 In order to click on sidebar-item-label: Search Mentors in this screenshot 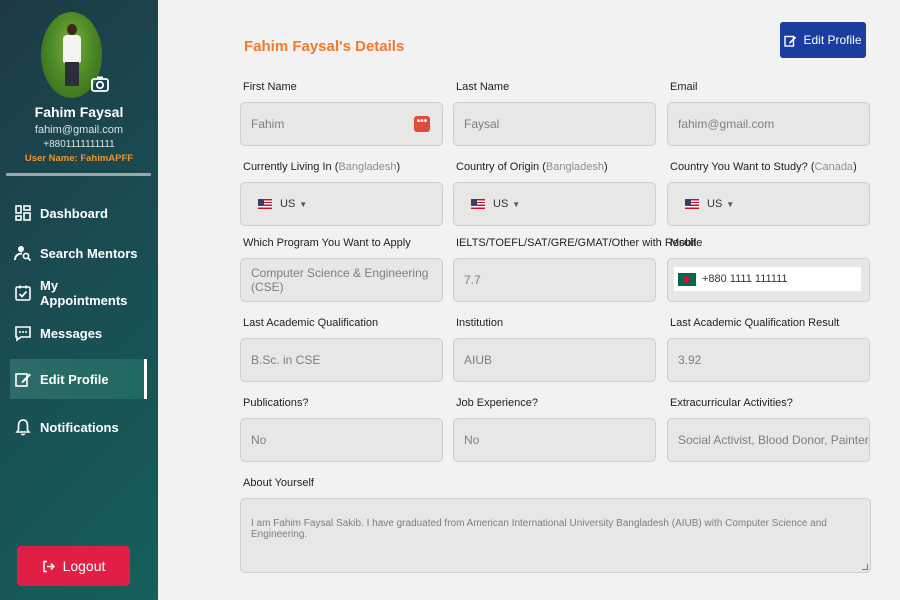, I will do `click(89, 253)`.